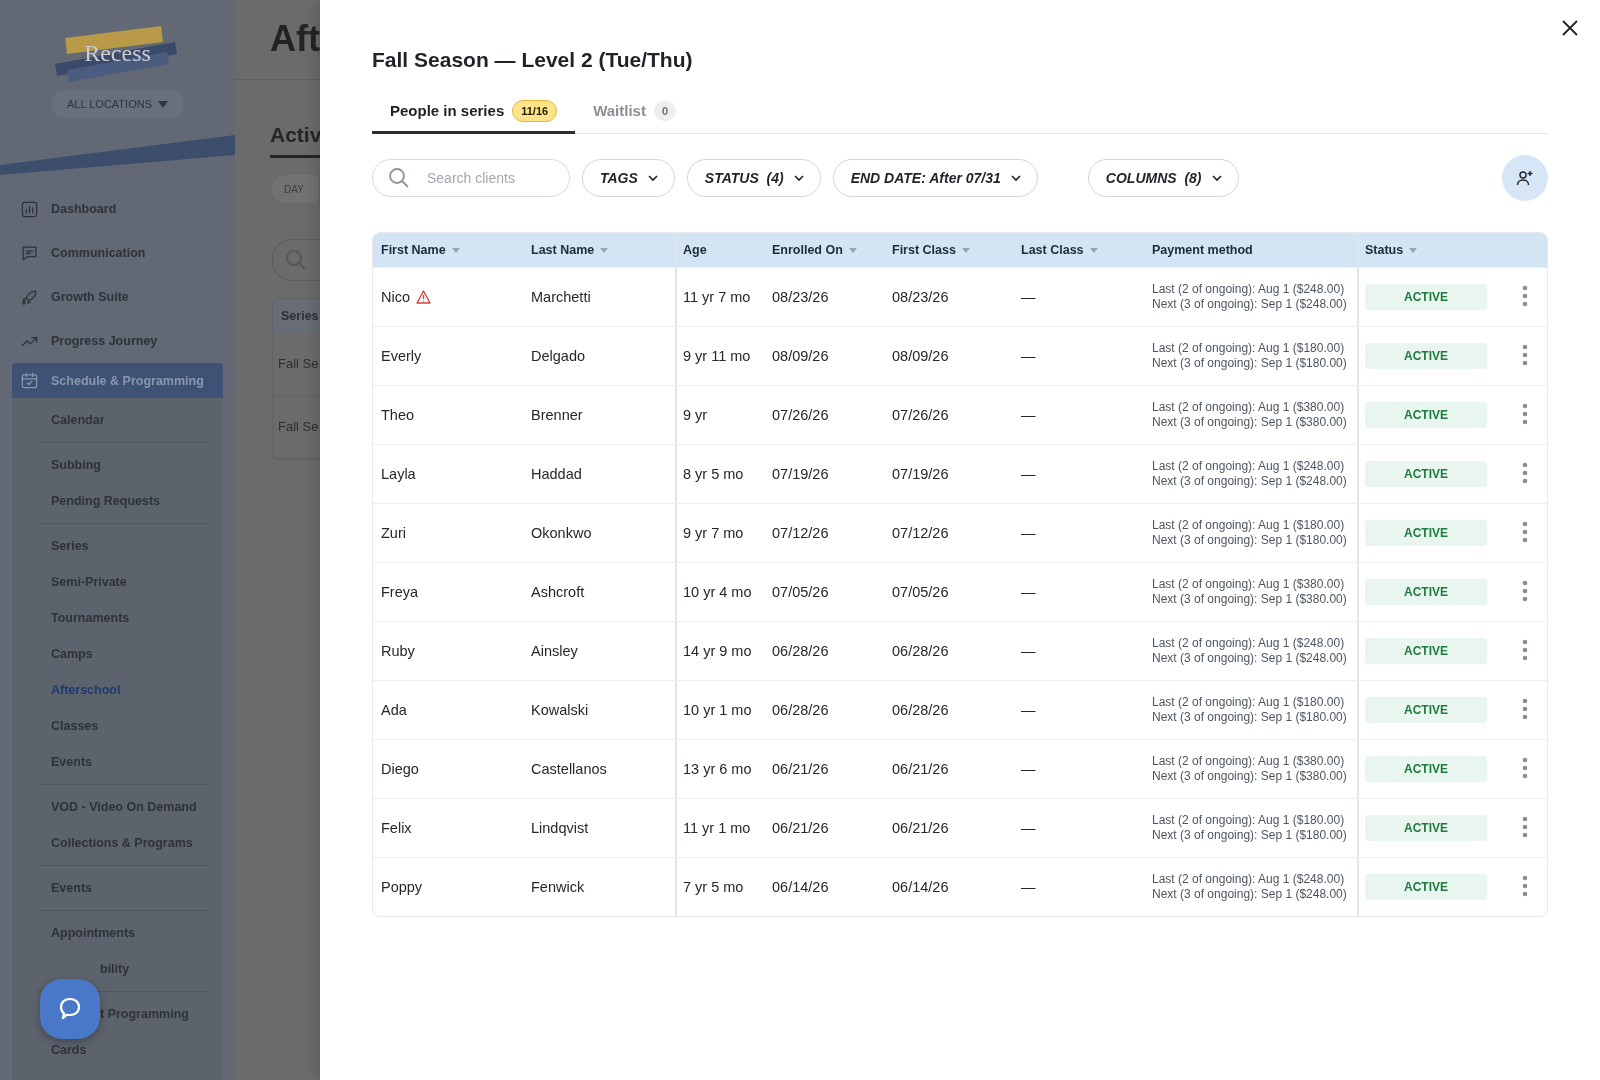 This screenshot has height=1080, width=1600. I want to click on search-icon, so click(399, 178).